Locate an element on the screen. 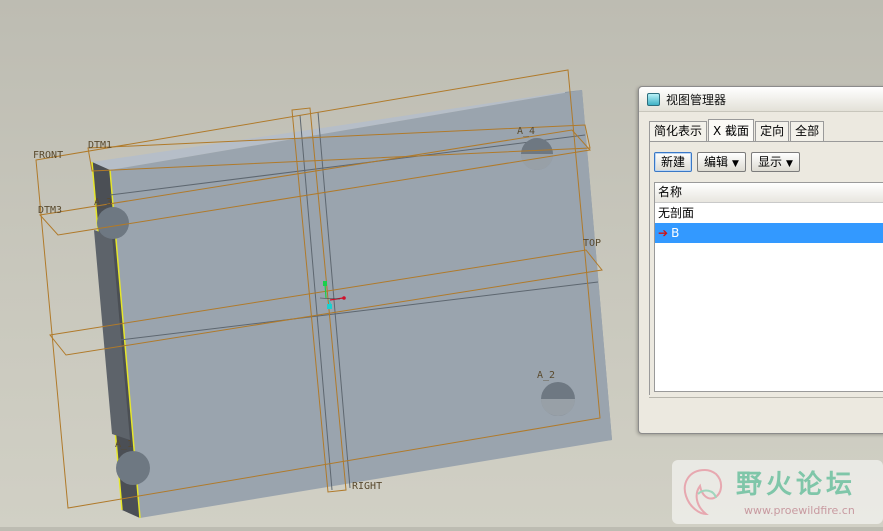 The height and width of the screenshot is (531, 883). datum-top-label: TOP is located at coordinates (592, 243).